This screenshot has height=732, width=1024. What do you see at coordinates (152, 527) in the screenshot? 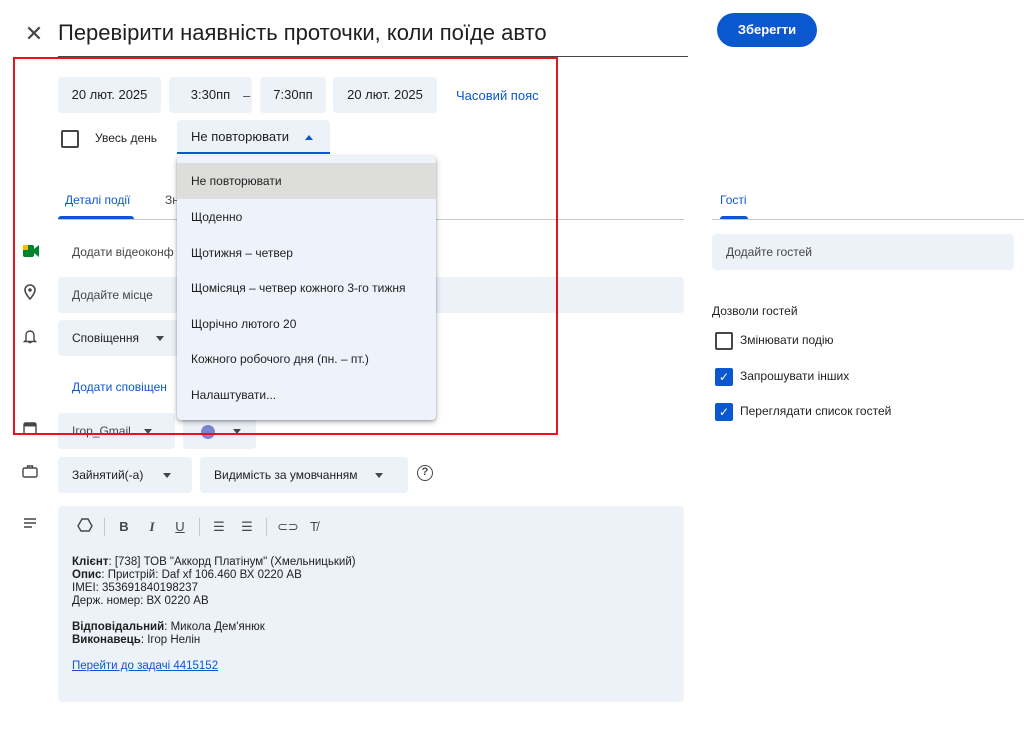
I see `italic-icon: I` at bounding box center [152, 527].